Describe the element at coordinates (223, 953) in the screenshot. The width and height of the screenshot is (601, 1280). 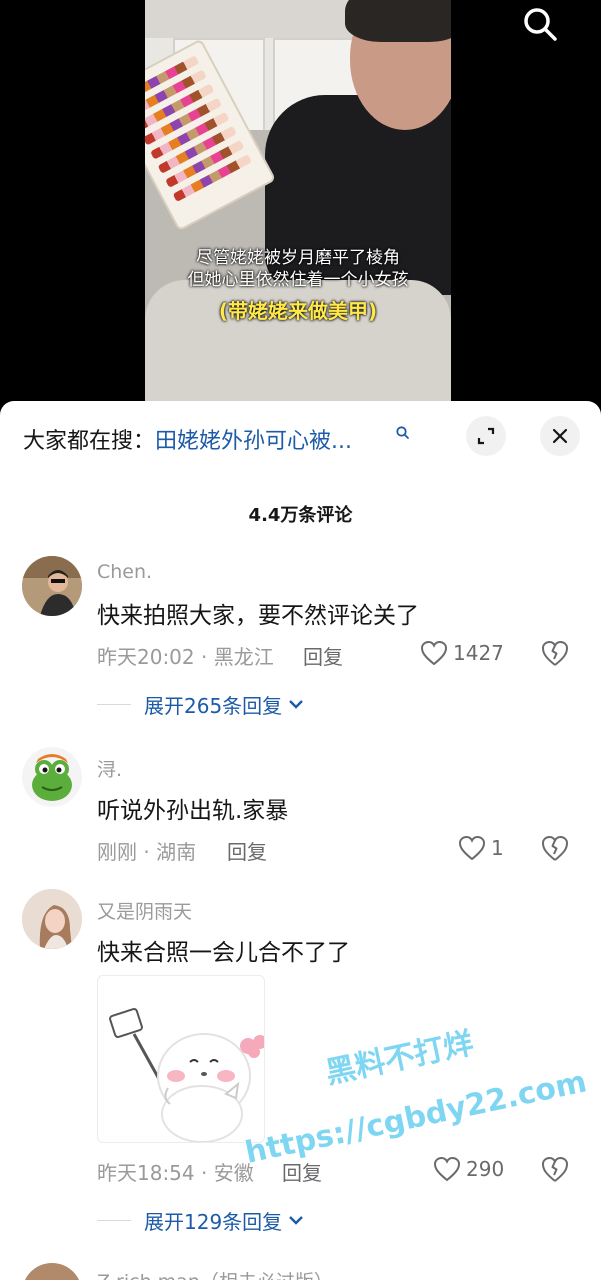
I see `comment-text: 快来合照一会儿合不了了` at that location.